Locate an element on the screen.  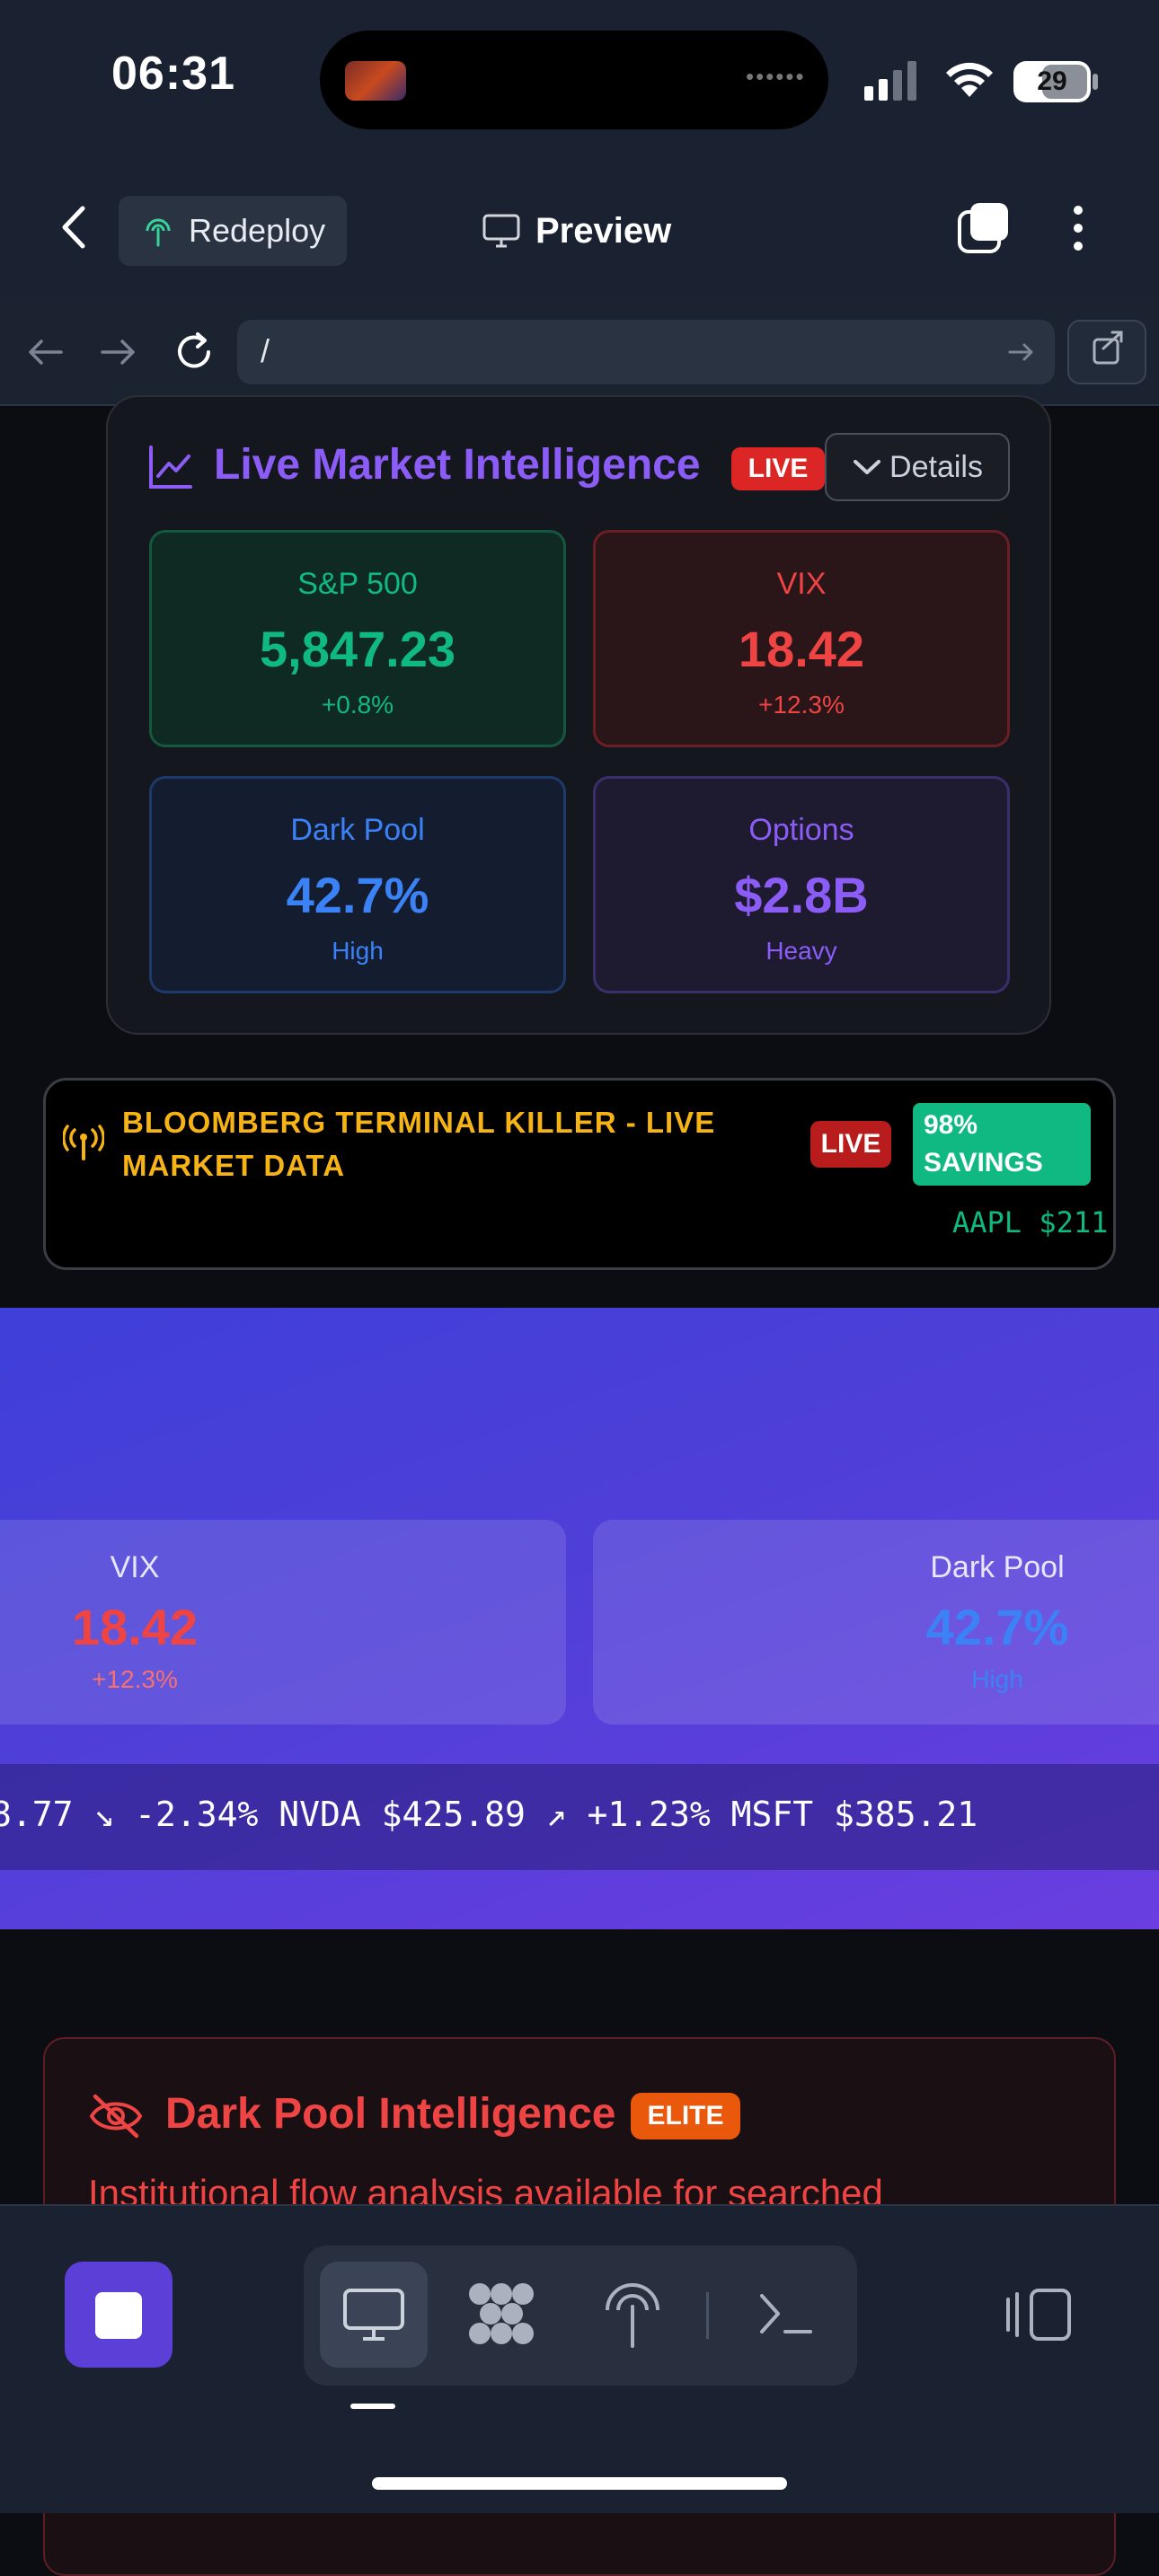
preview-tab: Preview is located at coordinates (576, 230).